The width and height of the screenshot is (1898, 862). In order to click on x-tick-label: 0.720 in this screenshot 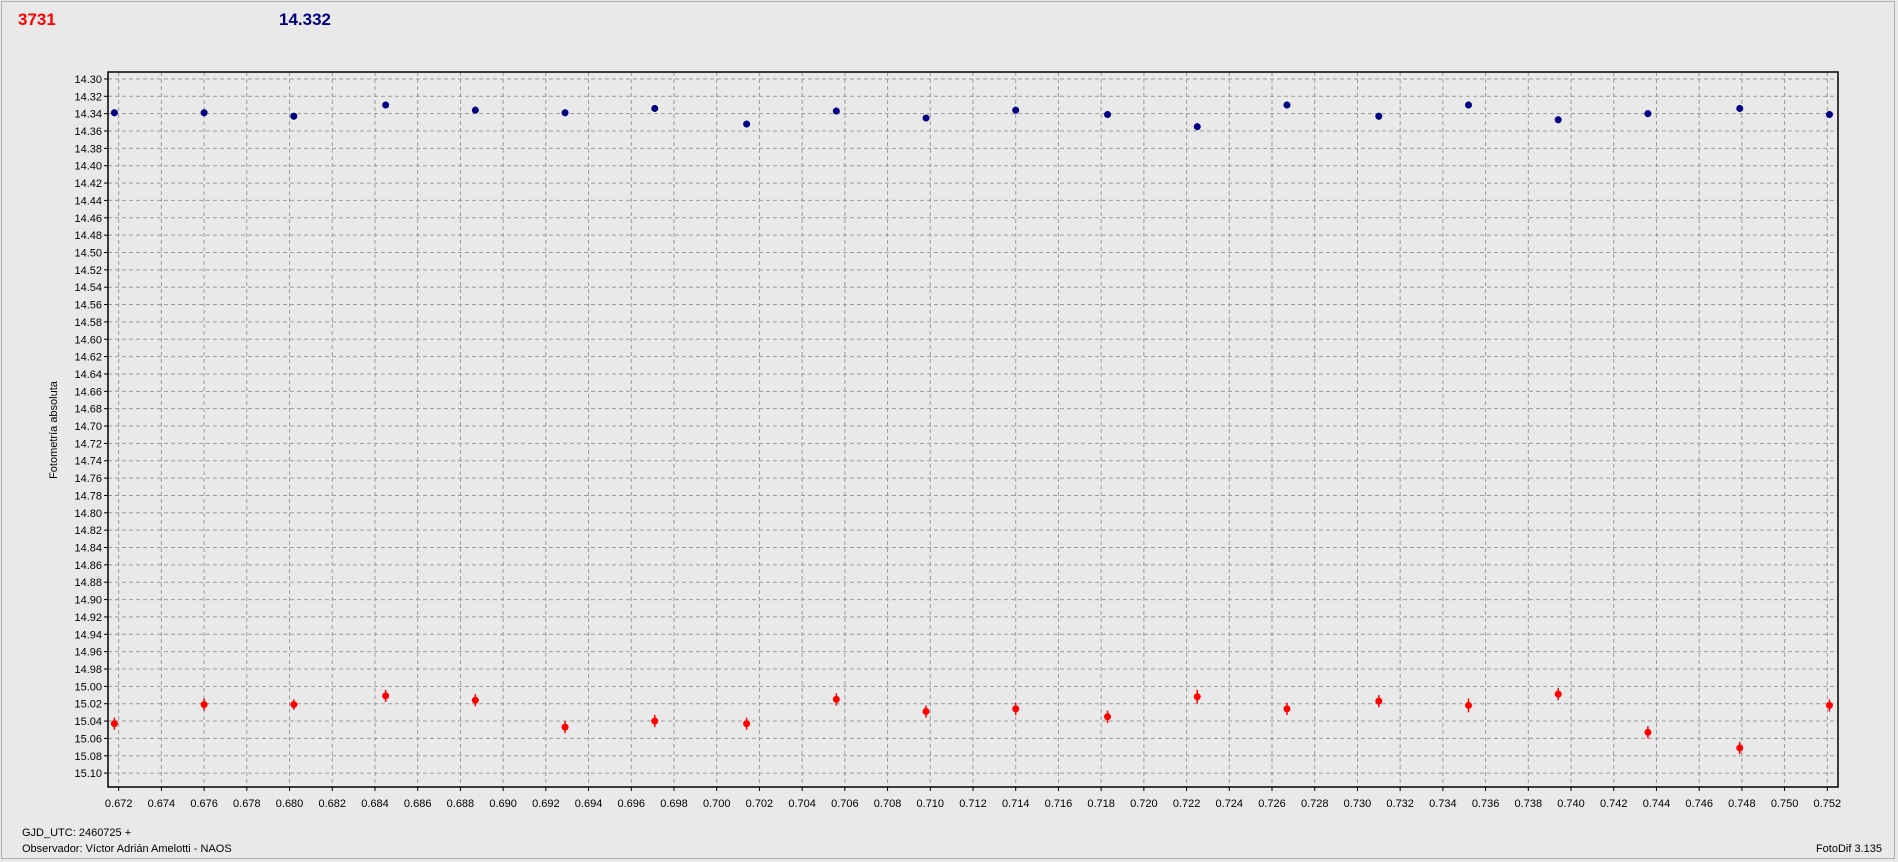, I will do `click(1144, 804)`.